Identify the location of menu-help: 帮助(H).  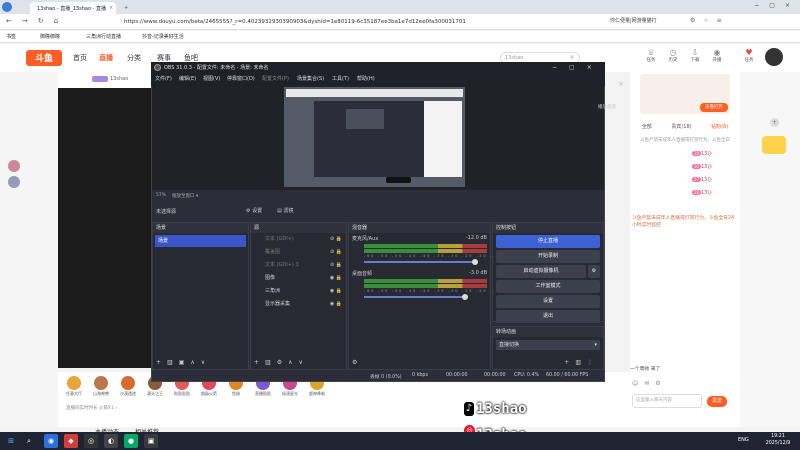
(366, 78).